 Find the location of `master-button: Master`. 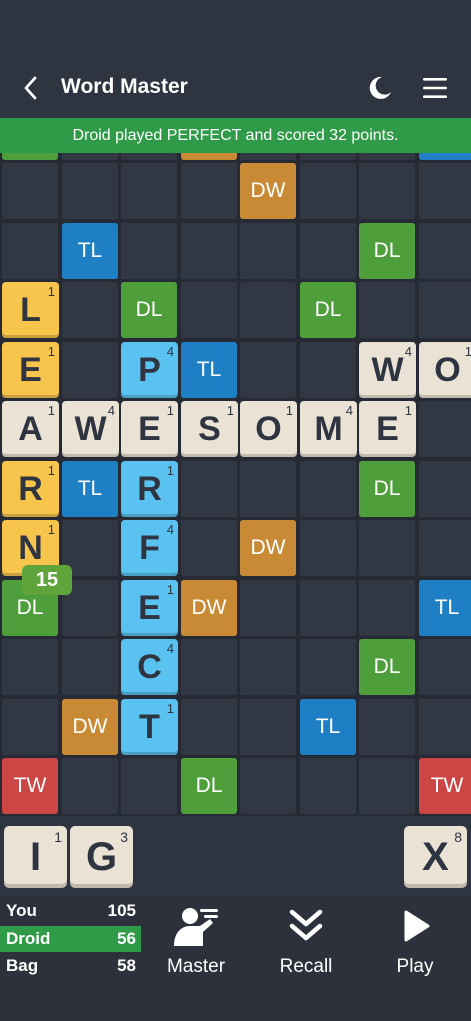

master-button: Master is located at coordinates (196, 954).